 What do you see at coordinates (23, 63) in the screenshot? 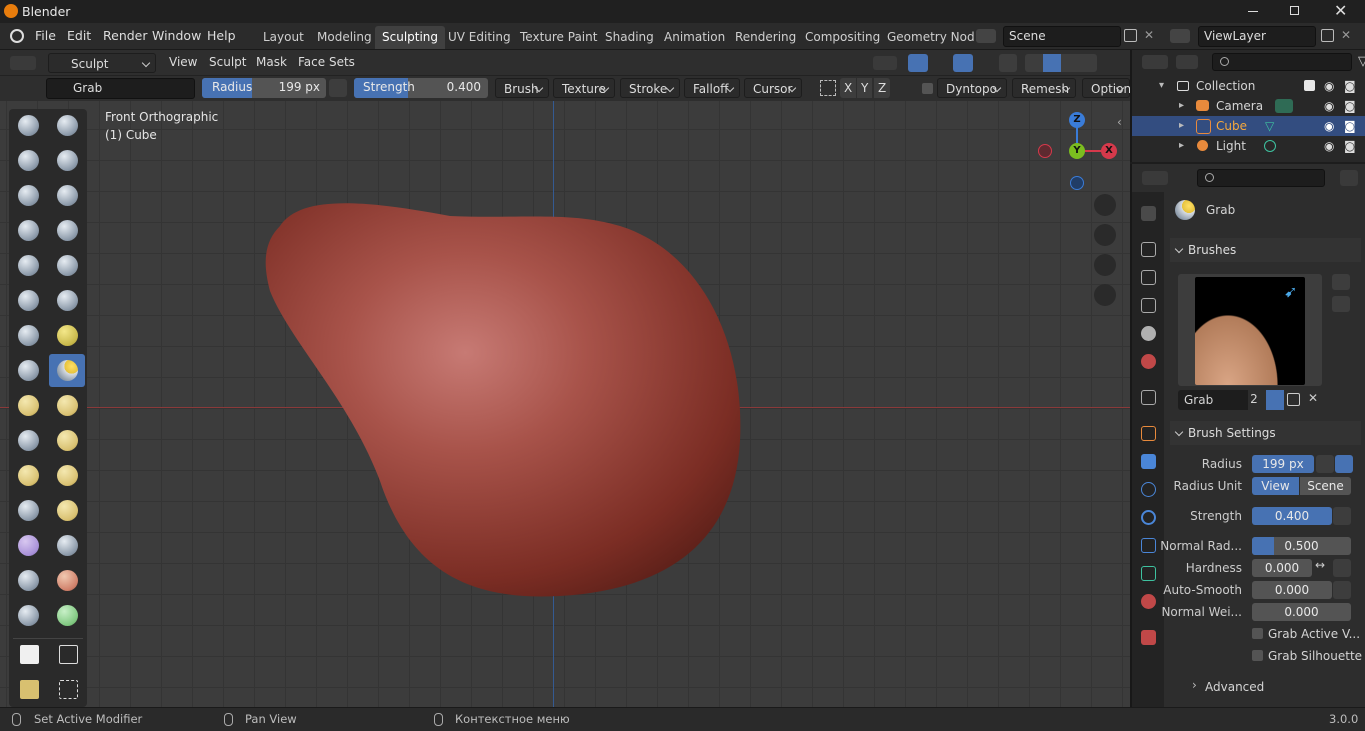
I see `editor-type-icon` at bounding box center [23, 63].